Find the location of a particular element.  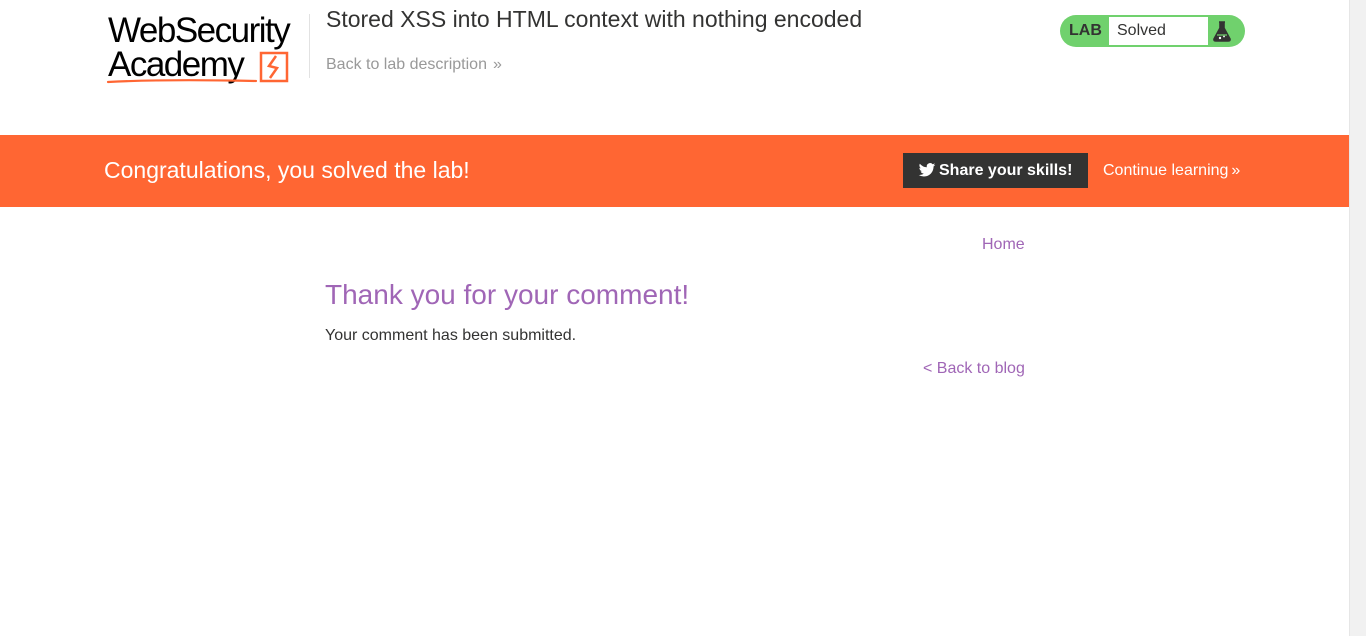

lab-status-badge: LAB Solved is located at coordinates (1152, 31).